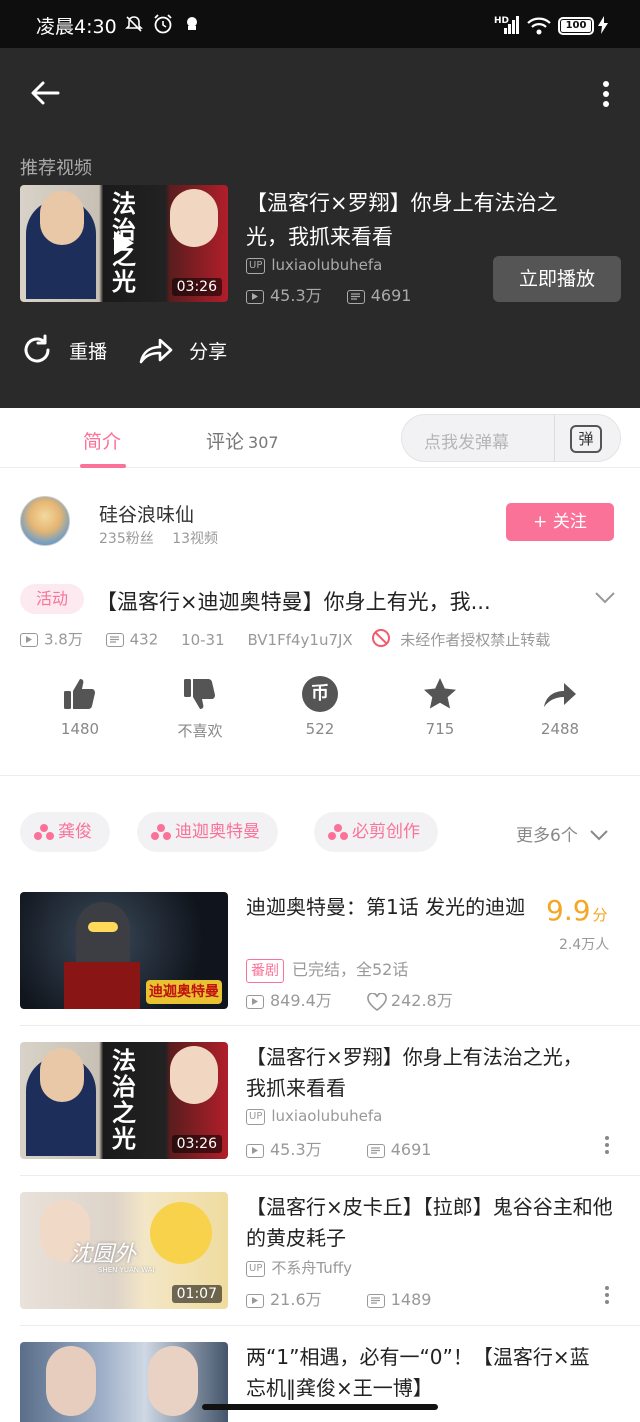 The width and height of the screenshot is (640, 1422). I want to click on play-now-button: 立即播放, so click(557, 279).